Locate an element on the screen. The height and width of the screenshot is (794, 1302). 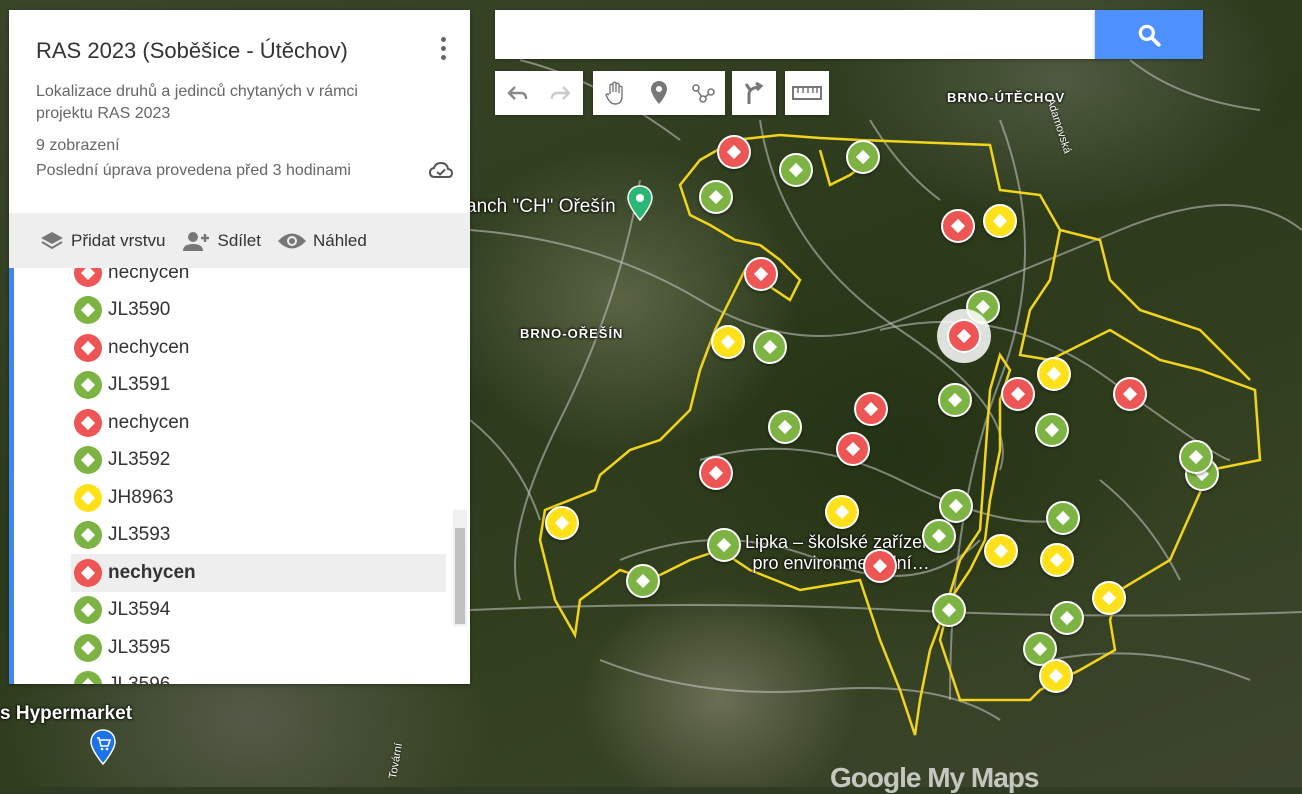
directions-button is located at coordinates (754, 93).